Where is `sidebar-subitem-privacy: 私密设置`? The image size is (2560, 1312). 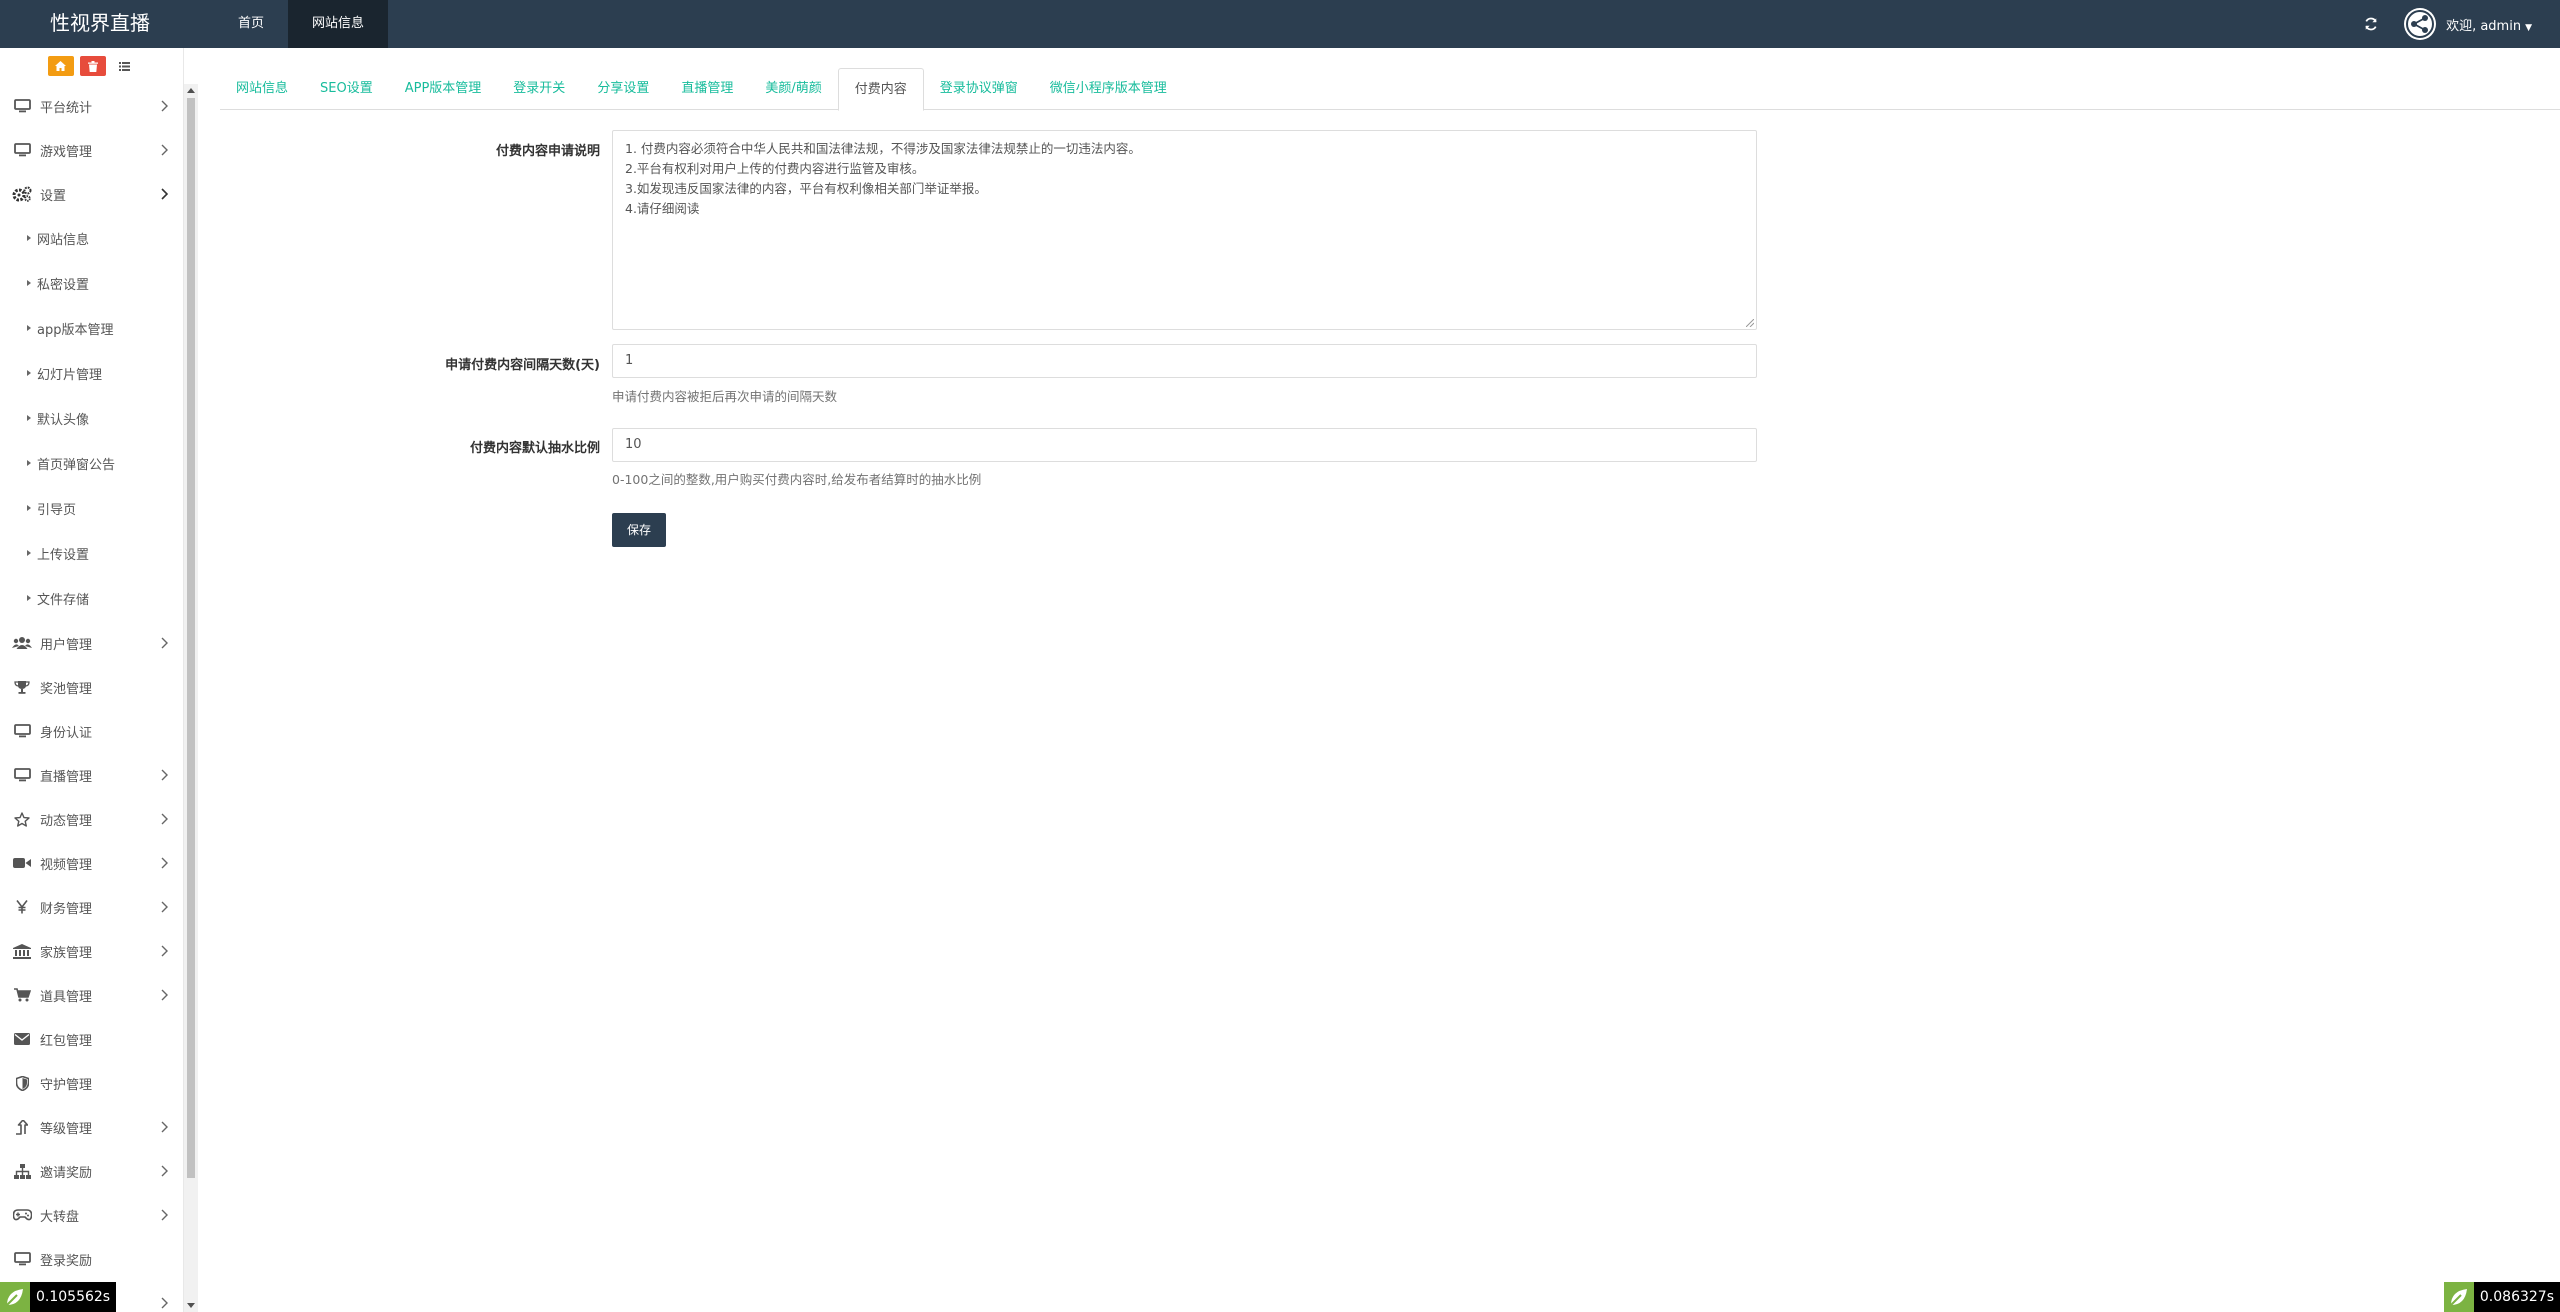 sidebar-subitem-privacy: 私密设置 is located at coordinates (91, 283).